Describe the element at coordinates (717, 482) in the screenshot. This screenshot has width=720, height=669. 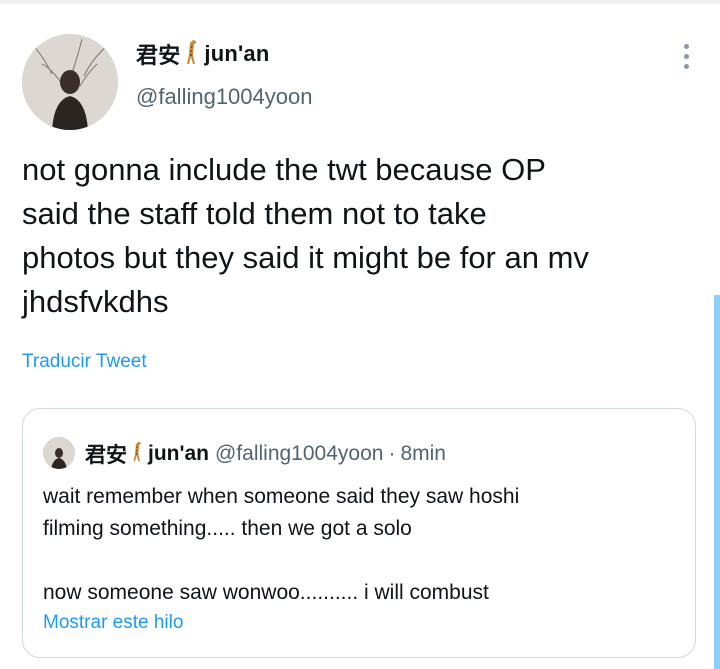
I see `scrollbar` at that location.